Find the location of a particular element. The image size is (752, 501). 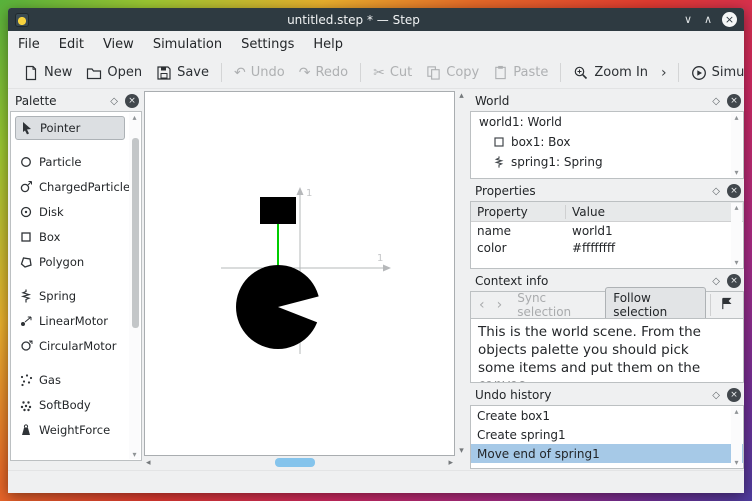

cut-button: ✂ Cut is located at coordinates (392, 72).